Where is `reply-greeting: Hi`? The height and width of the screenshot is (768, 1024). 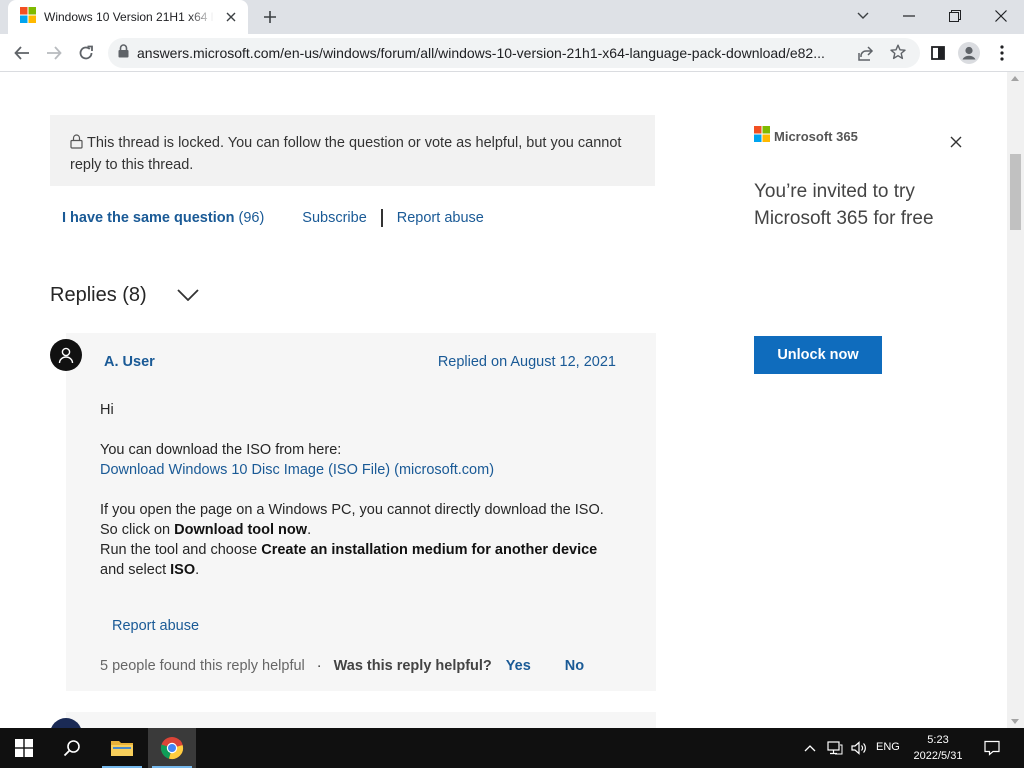 reply-greeting: Hi is located at coordinates (107, 410).